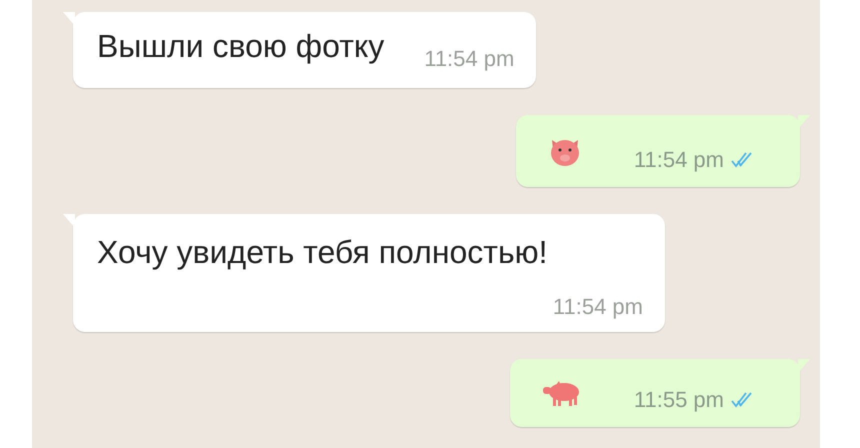 This screenshot has width=860, height=448. What do you see at coordinates (240, 46) in the screenshot?
I see `message-text: Вышли свою фотку` at bounding box center [240, 46].